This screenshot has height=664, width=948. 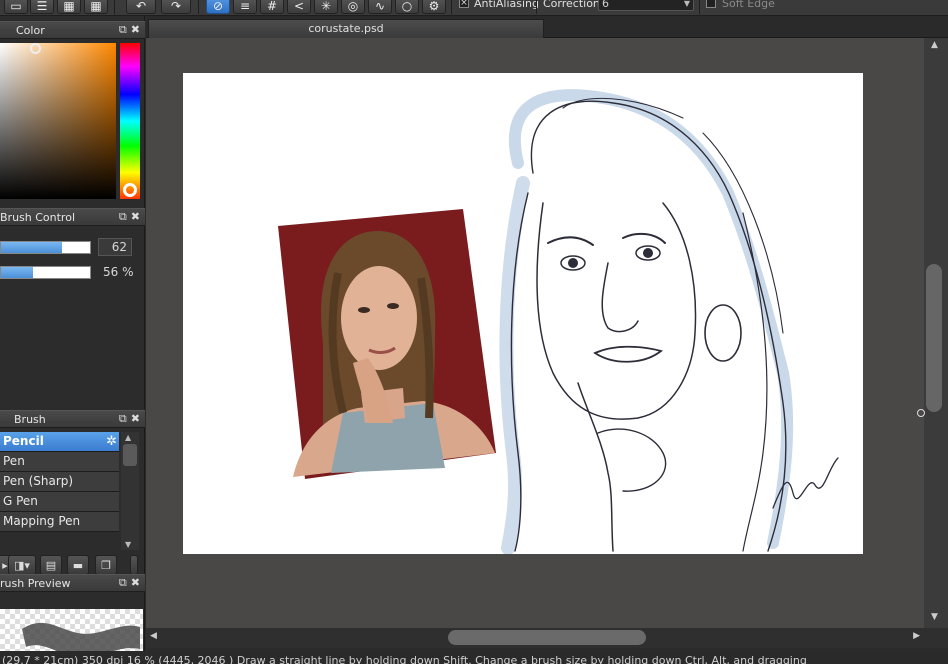 I want to click on brush-control-header: Brush Control ⧉ ✖, so click(x=72, y=217).